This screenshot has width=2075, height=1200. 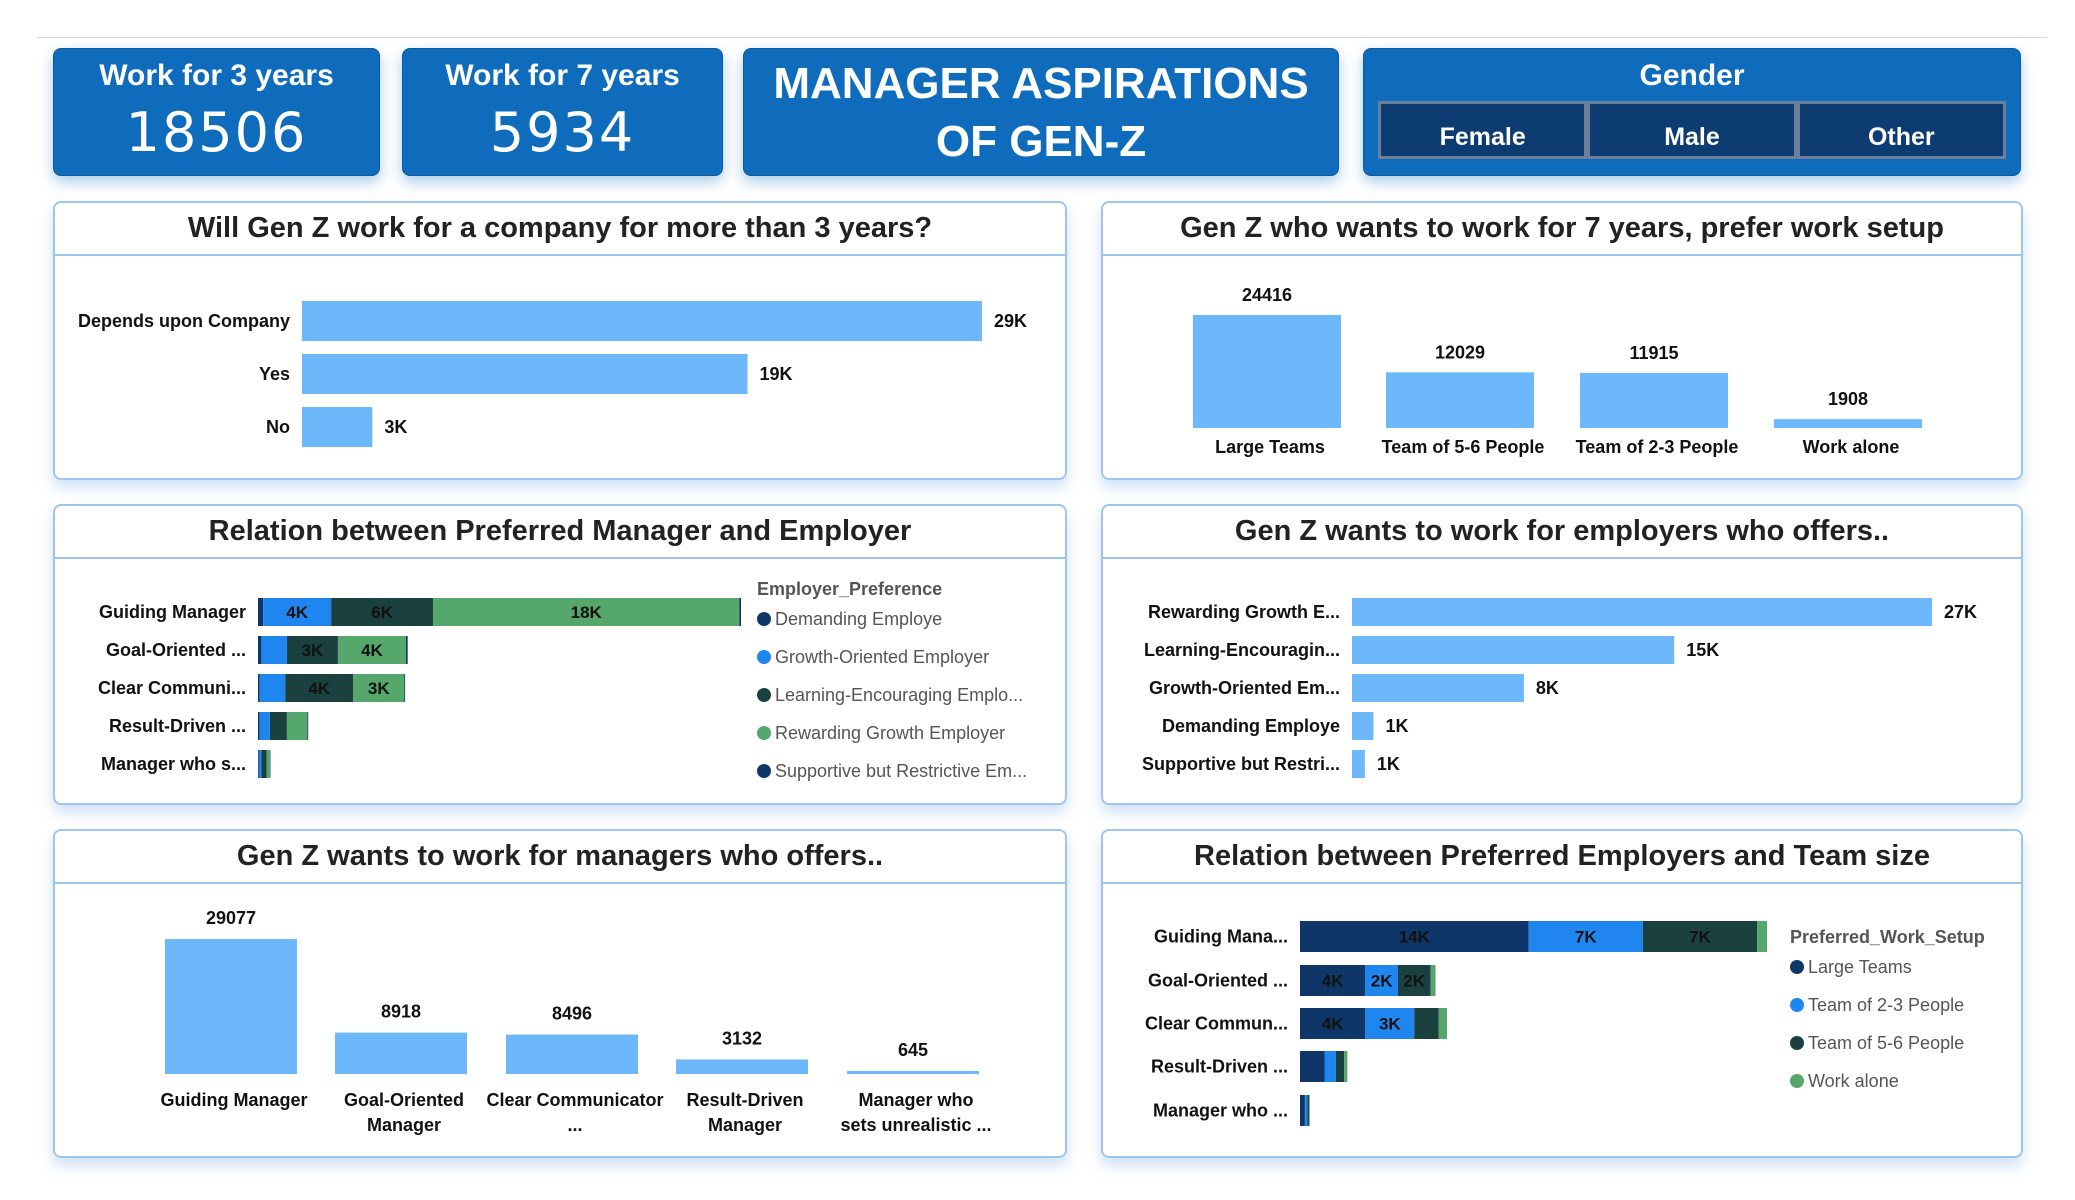 What do you see at coordinates (1270, 447) in the screenshot?
I see `category-label: Large Teams` at bounding box center [1270, 447].